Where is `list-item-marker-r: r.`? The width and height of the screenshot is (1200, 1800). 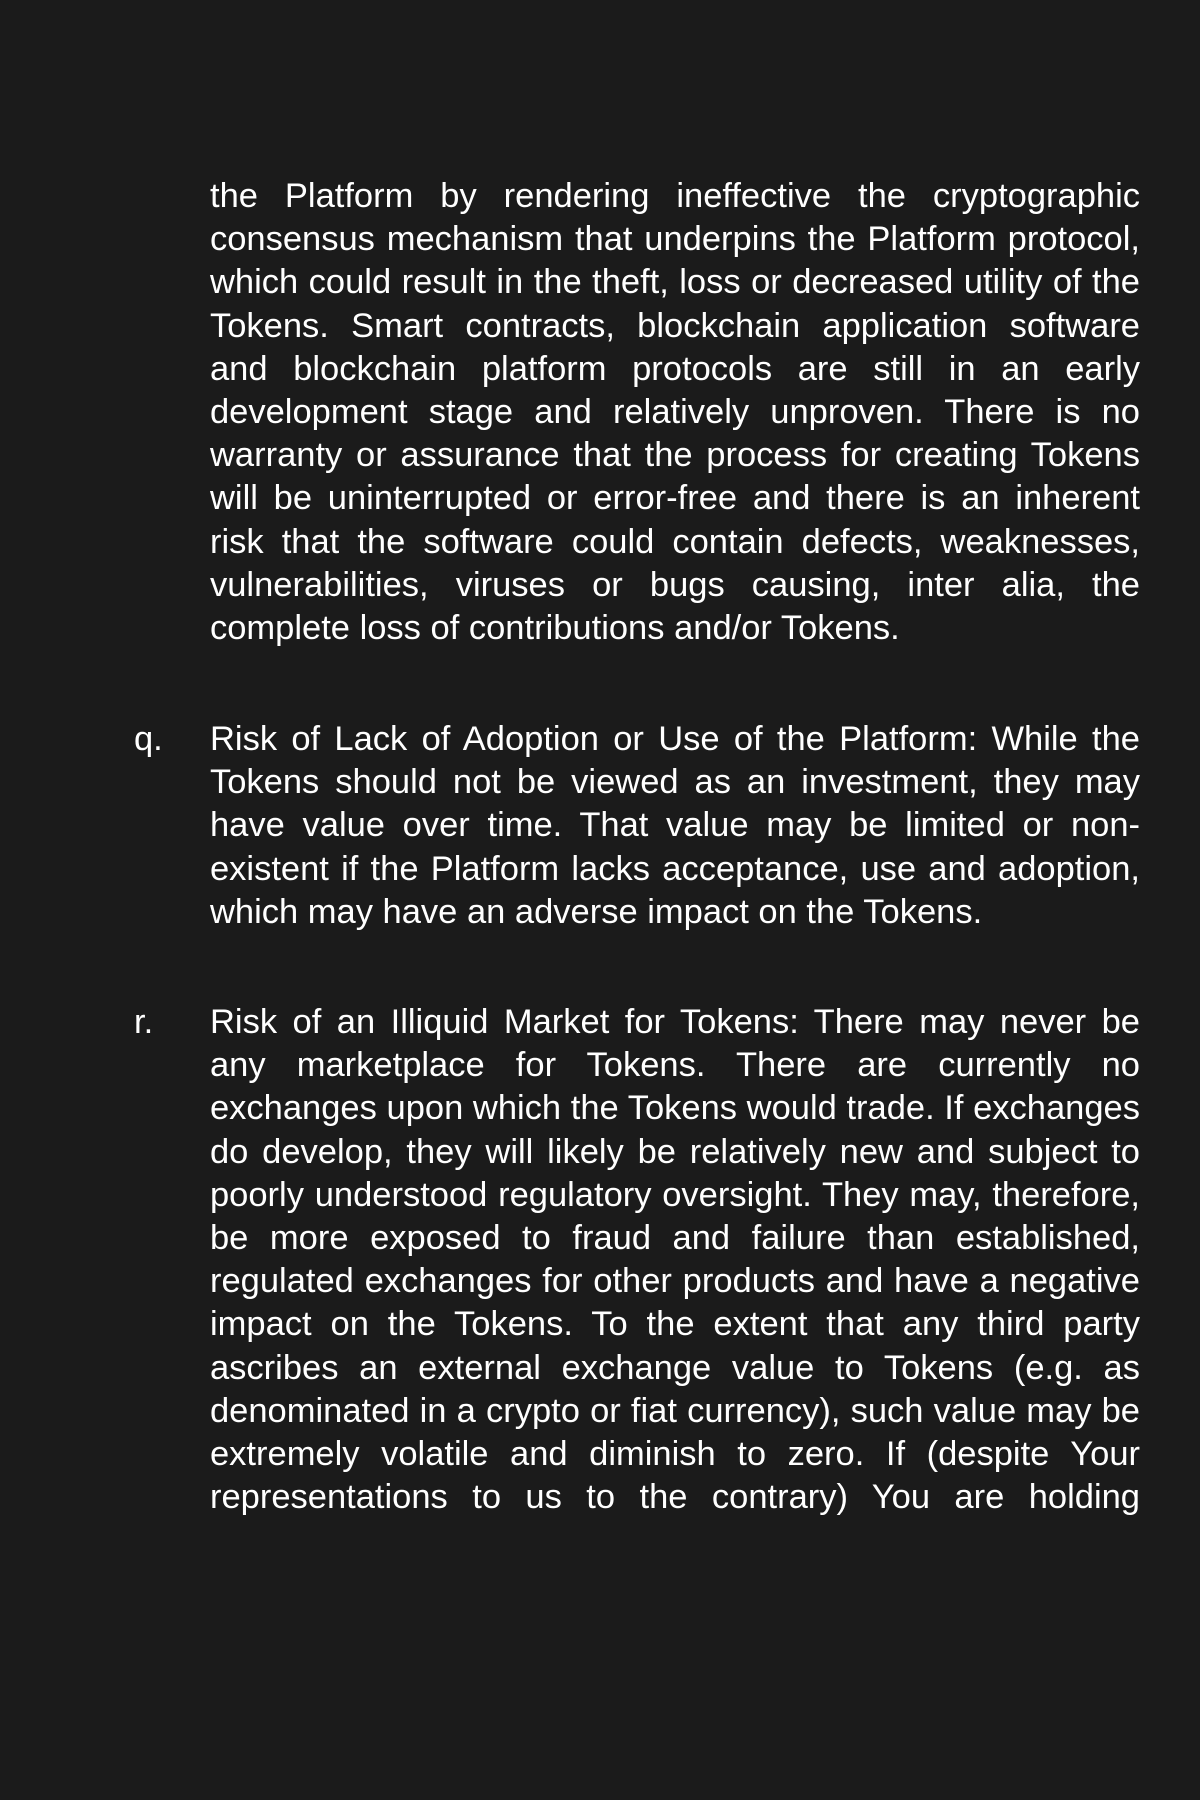 list-item-marker-r: r. is located at coordinates (144, 1022).